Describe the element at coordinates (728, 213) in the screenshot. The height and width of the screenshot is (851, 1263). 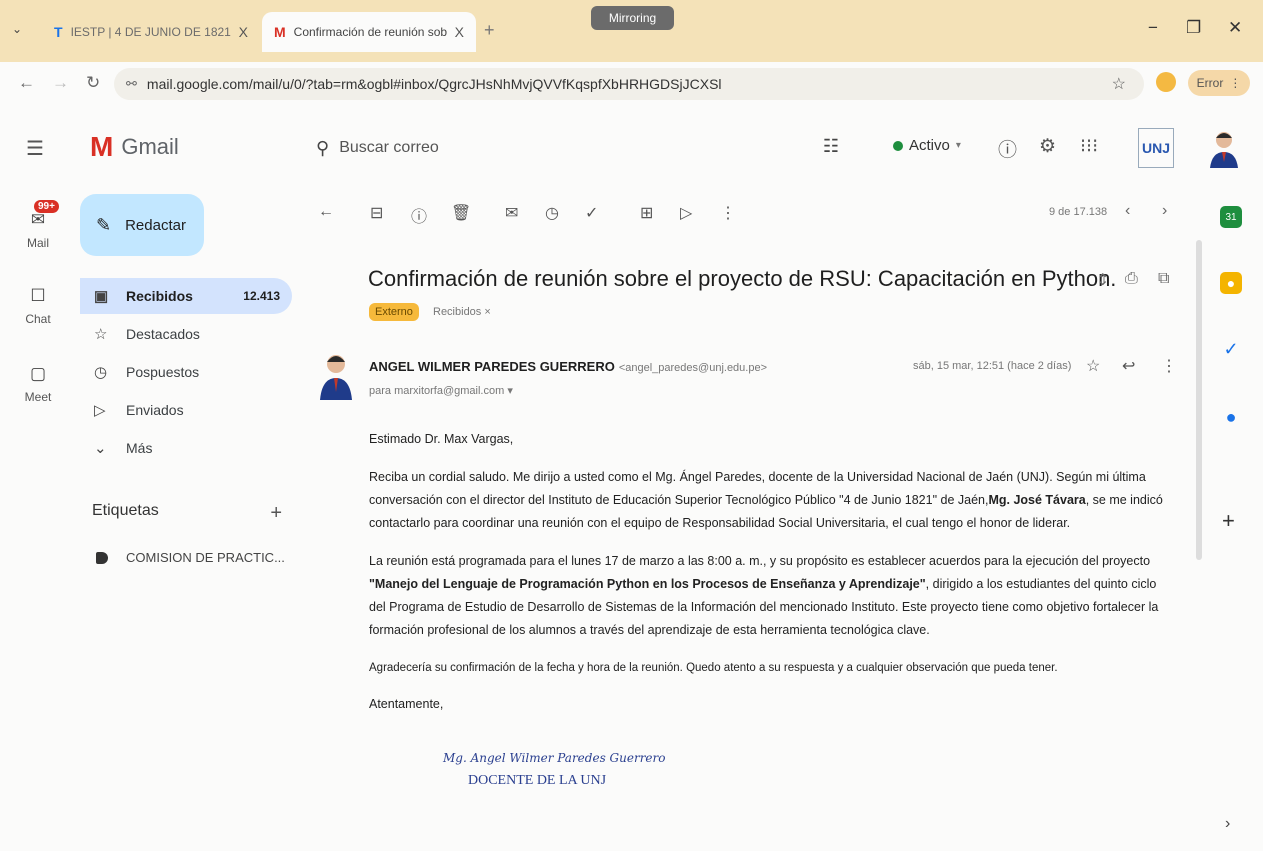
I see `more-options-icon: ⋮` at that location.